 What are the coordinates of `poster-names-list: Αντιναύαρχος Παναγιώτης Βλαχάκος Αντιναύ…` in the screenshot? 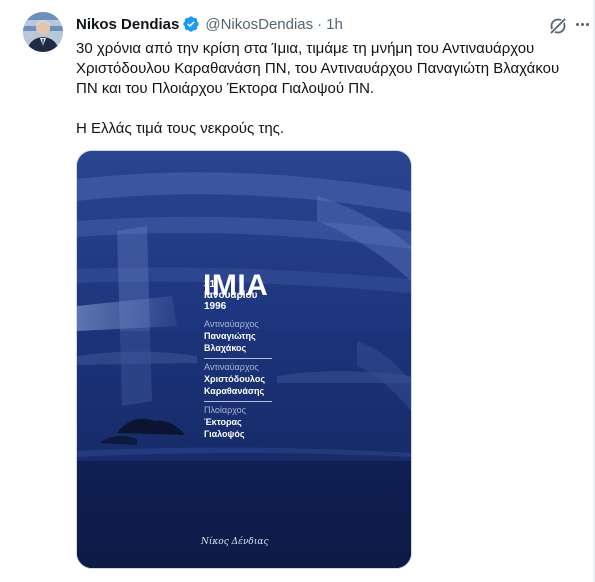 It's located at (254, 379).